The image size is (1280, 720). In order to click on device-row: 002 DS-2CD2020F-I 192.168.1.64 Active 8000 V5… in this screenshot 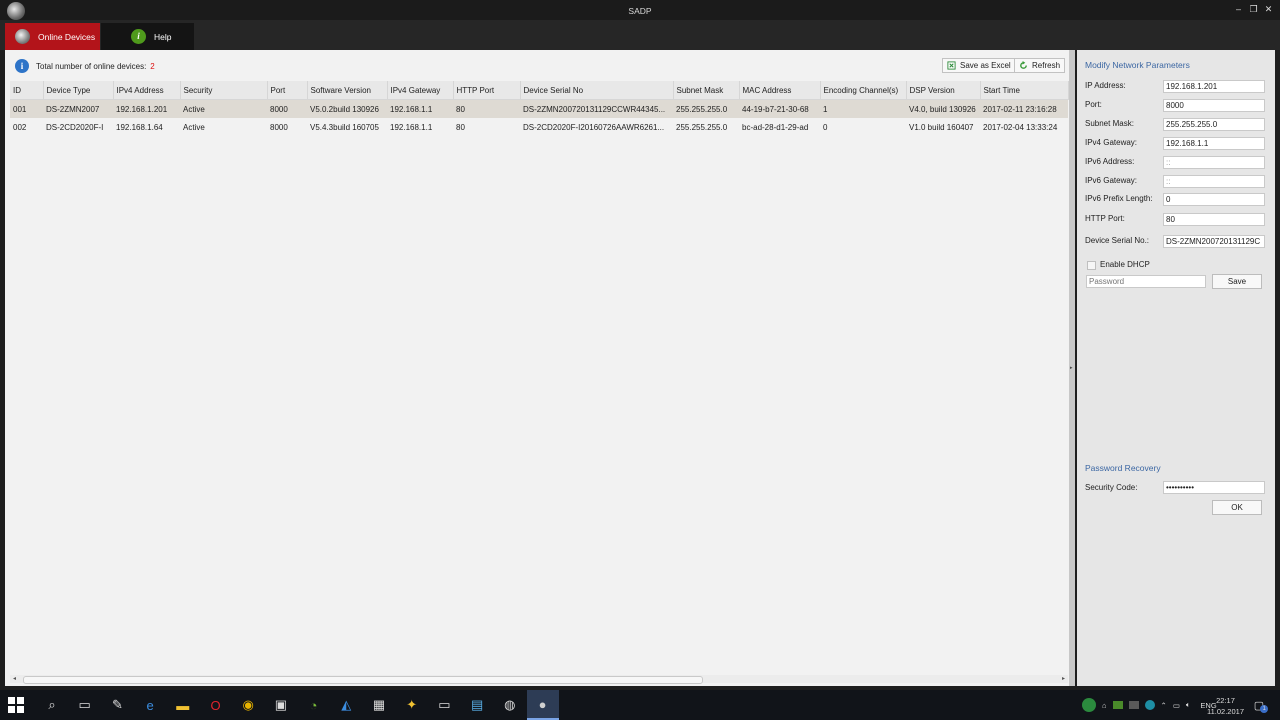, I will do `click(539, 127)`.